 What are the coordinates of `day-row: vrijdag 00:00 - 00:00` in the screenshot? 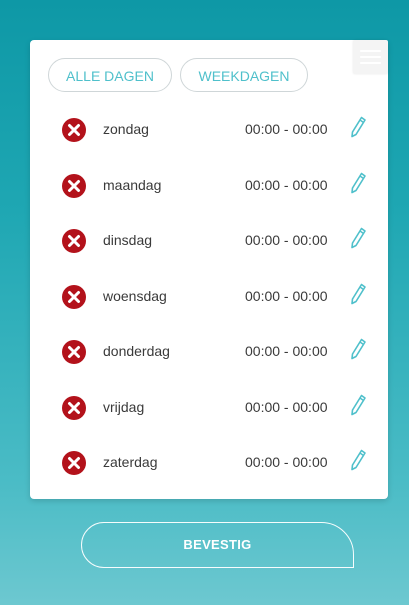 It's located at (209, 408).